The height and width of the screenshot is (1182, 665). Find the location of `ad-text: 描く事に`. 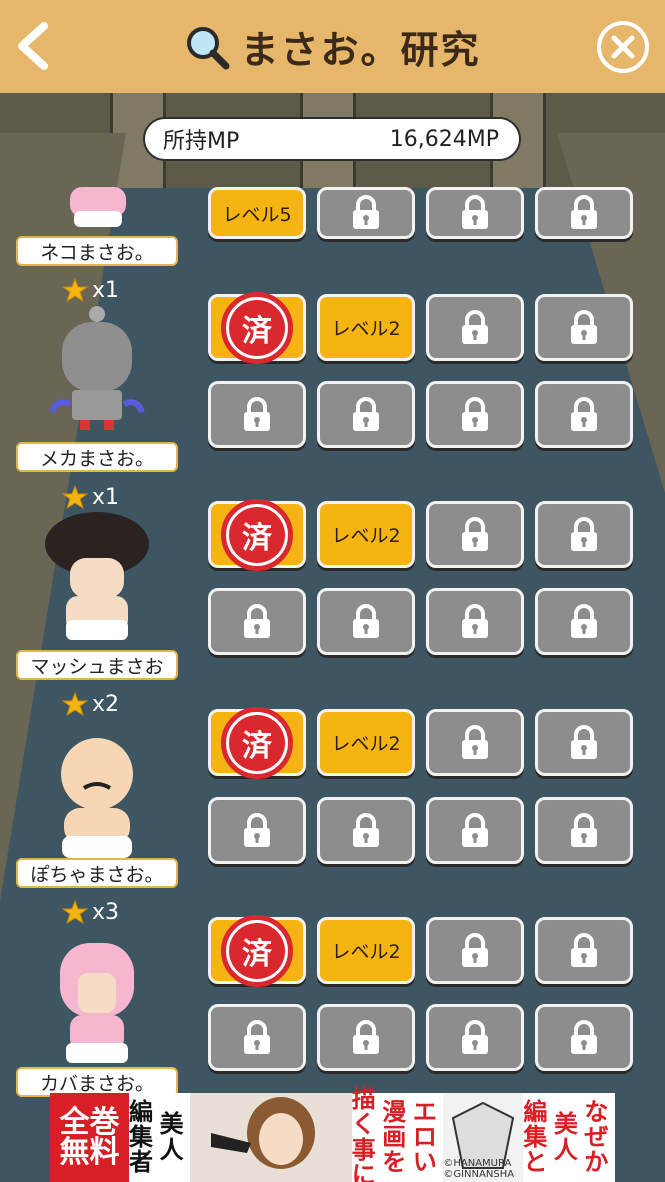

ad-text: 描く事に is located at coordinates (363, 1133).